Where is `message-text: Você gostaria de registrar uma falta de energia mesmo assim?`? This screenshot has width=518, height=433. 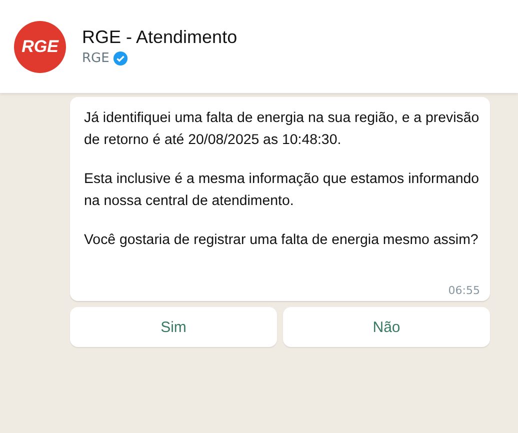
message-text: Você gostaria de registrar uma falta de energia mesmo assim? is located at coordinates (282, 240).